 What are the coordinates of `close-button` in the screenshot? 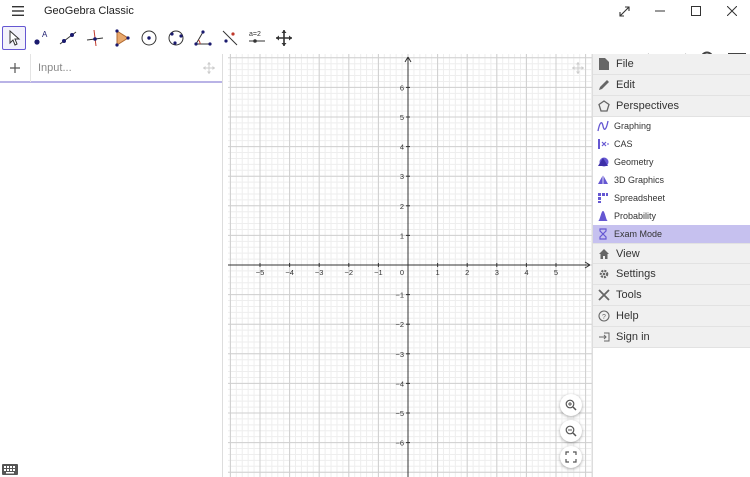 It's located at (732, 11).